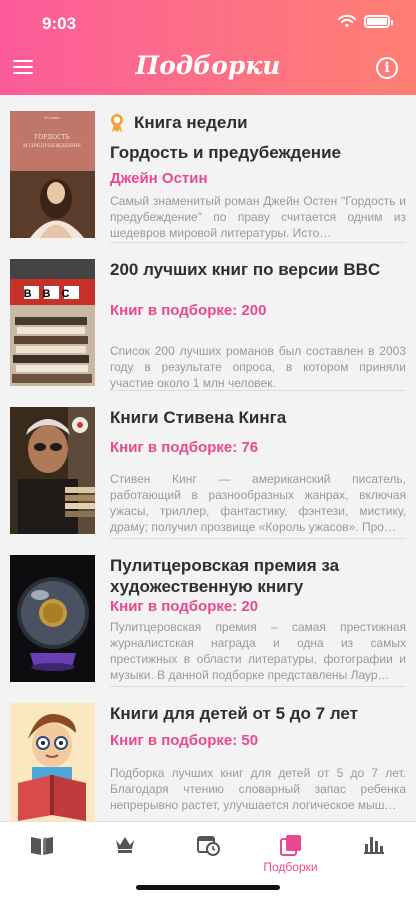 This screenshot has height=900, width=416. Describe the element at coordinates (117, 123) in the screenshot. I see `award-icon` at that location.